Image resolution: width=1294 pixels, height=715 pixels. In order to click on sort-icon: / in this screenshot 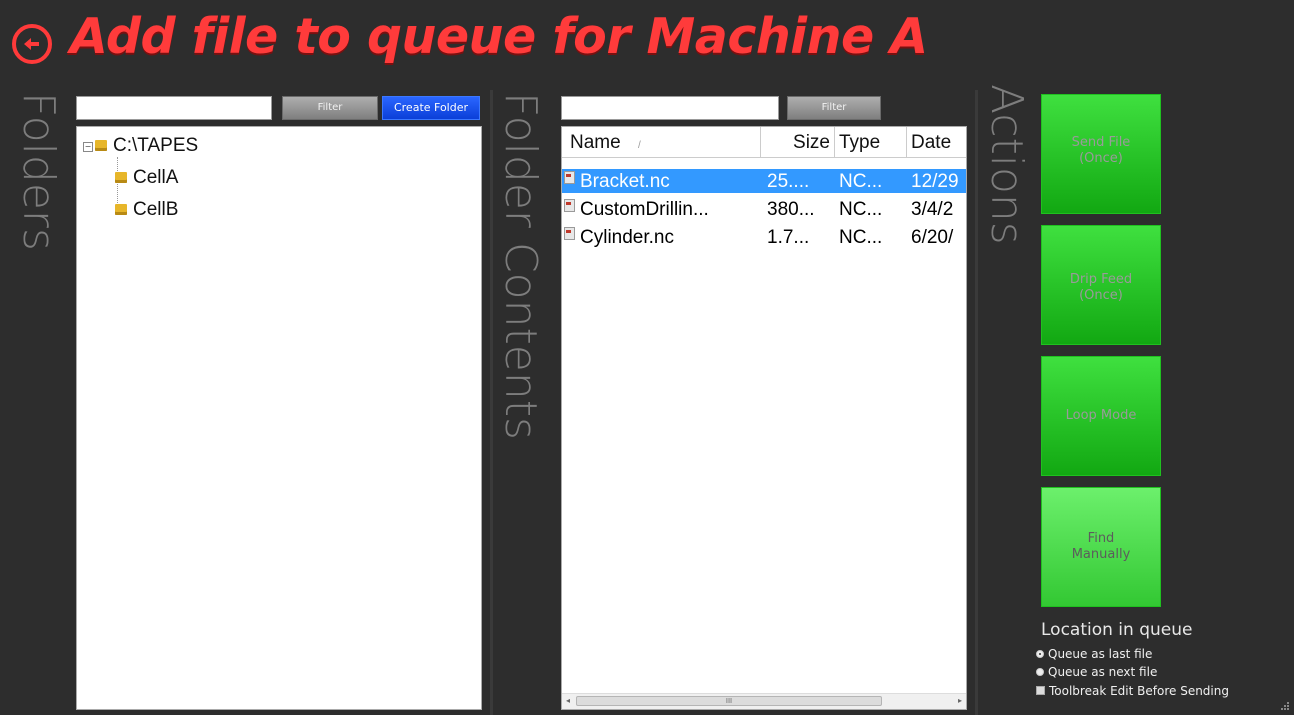, I will do `click(639, 145)`.